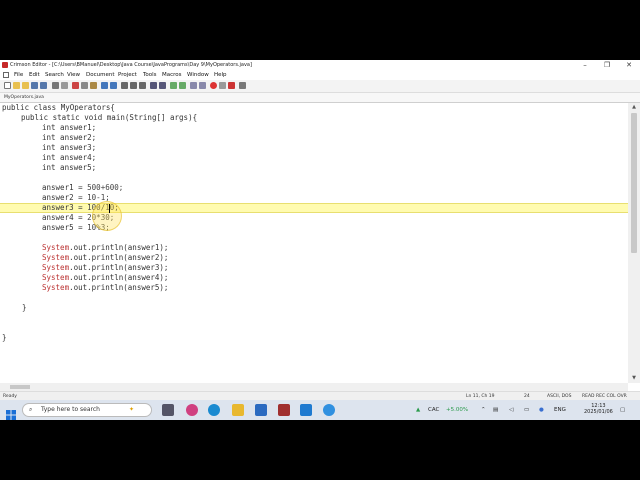  What do you see at coordinates (629, 65) in the screenshot?
I see `close-button: ✕` at bounding box center [629, 65].